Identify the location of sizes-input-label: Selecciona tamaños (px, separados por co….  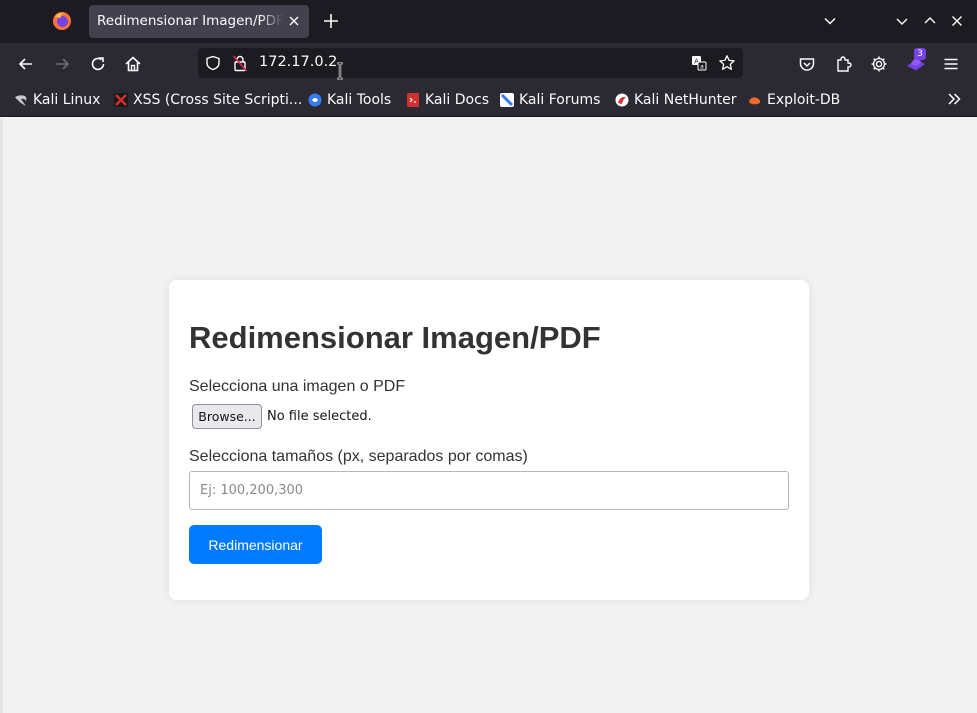
(358, 456).